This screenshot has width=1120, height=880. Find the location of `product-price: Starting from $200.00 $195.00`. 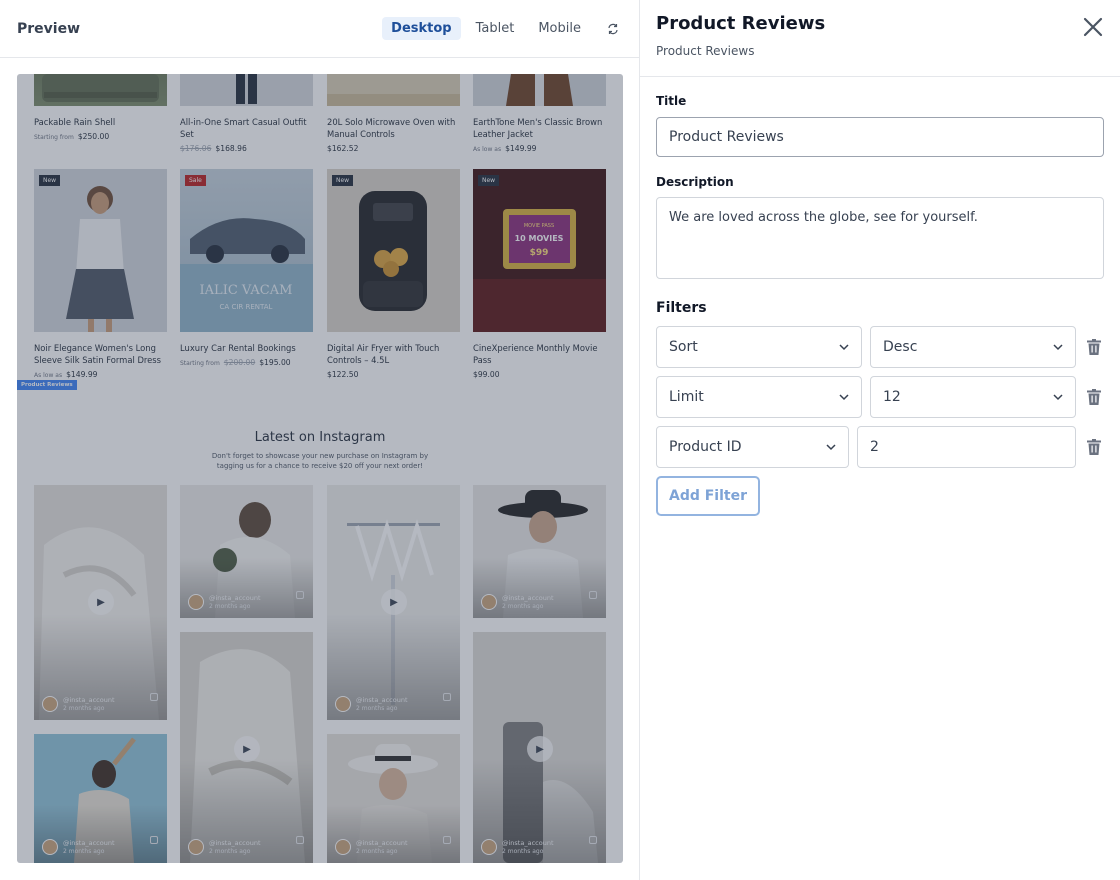

product-price: Starting from $200.00 $195.00 is located at coordinates (235, 362).